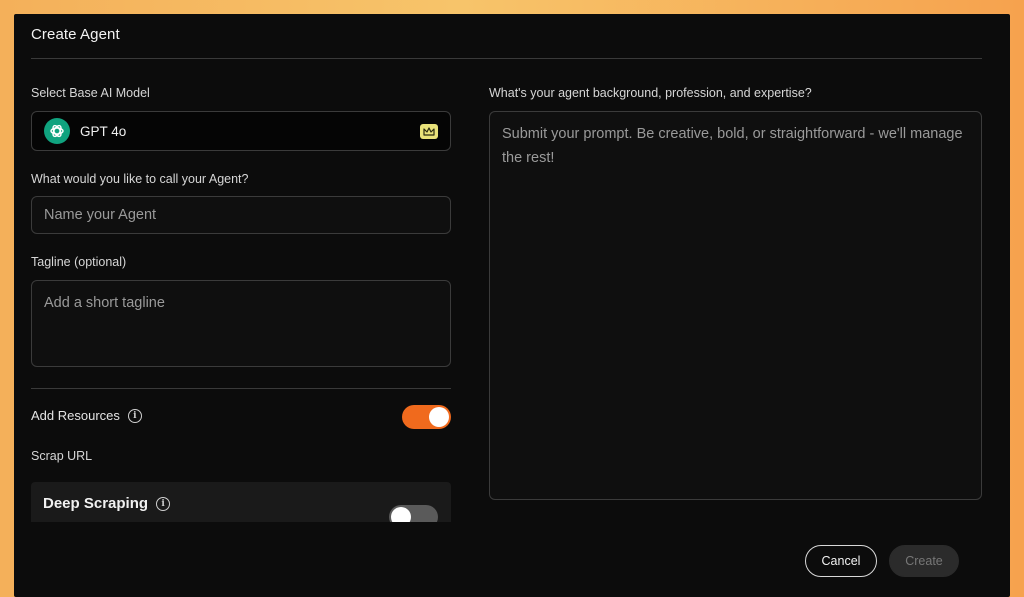  Describe the element at coordinates (62, 456) in the screenshot. I see `scrap-url-label: Scrap URL` at that location.